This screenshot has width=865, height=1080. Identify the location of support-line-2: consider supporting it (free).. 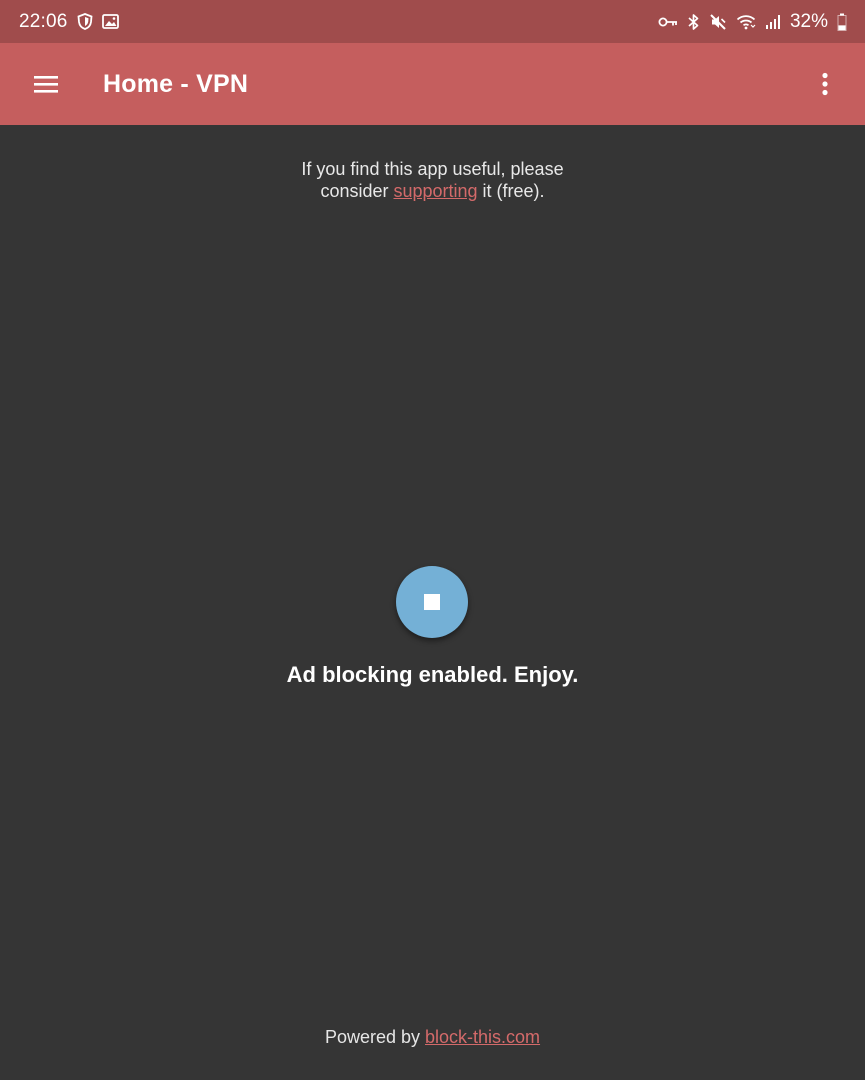
(432, 191).